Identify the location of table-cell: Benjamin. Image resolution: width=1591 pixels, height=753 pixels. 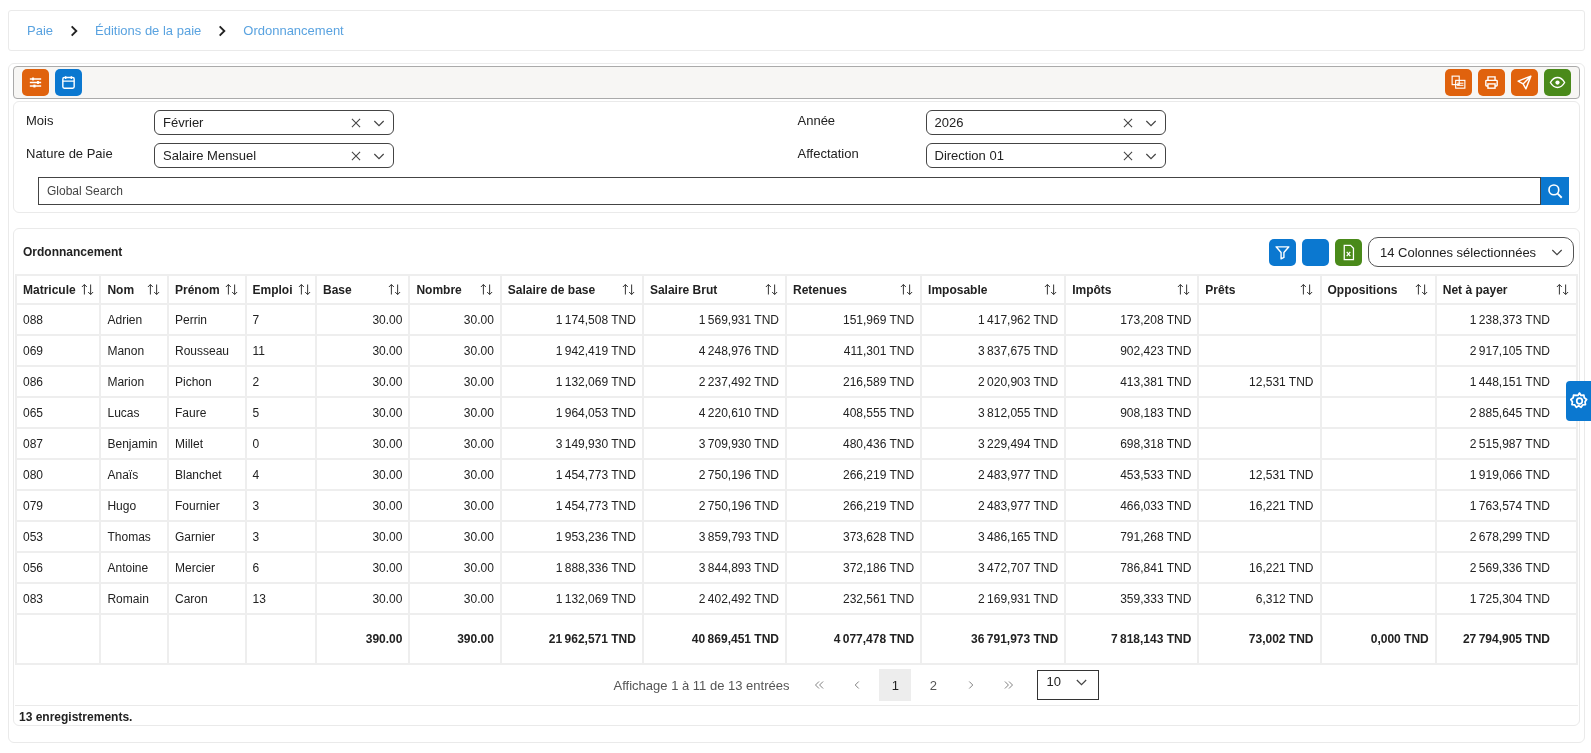
(134, 443).